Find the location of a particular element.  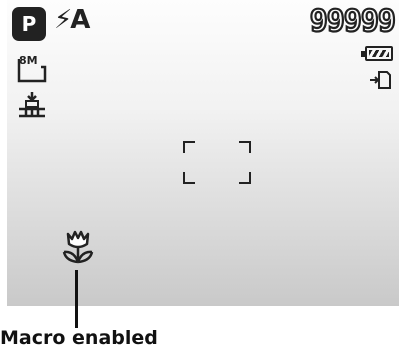

quality-icon is located at coordinates (32, 107).